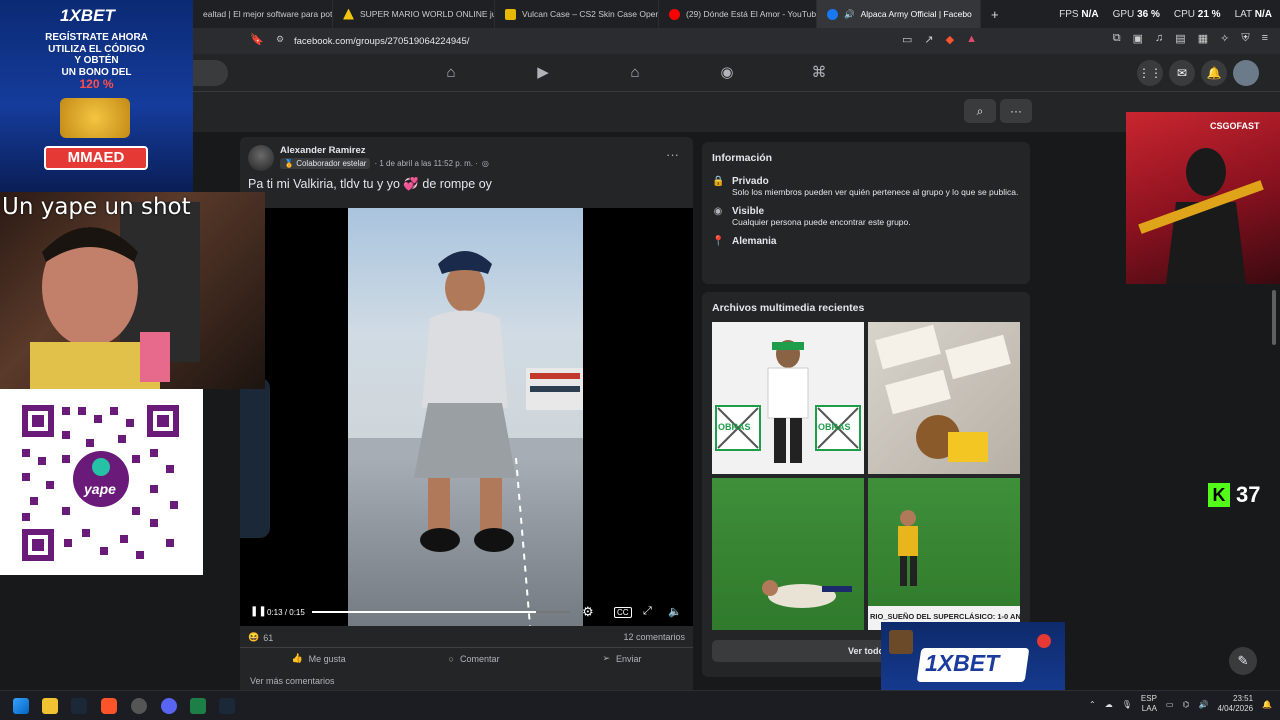 This screenshot has height=720, width=1280. What do you see at coordinates (1127, 704) in the screenshot?
I see `mic-icon: 🎙` at bounding box center [1127, 704].